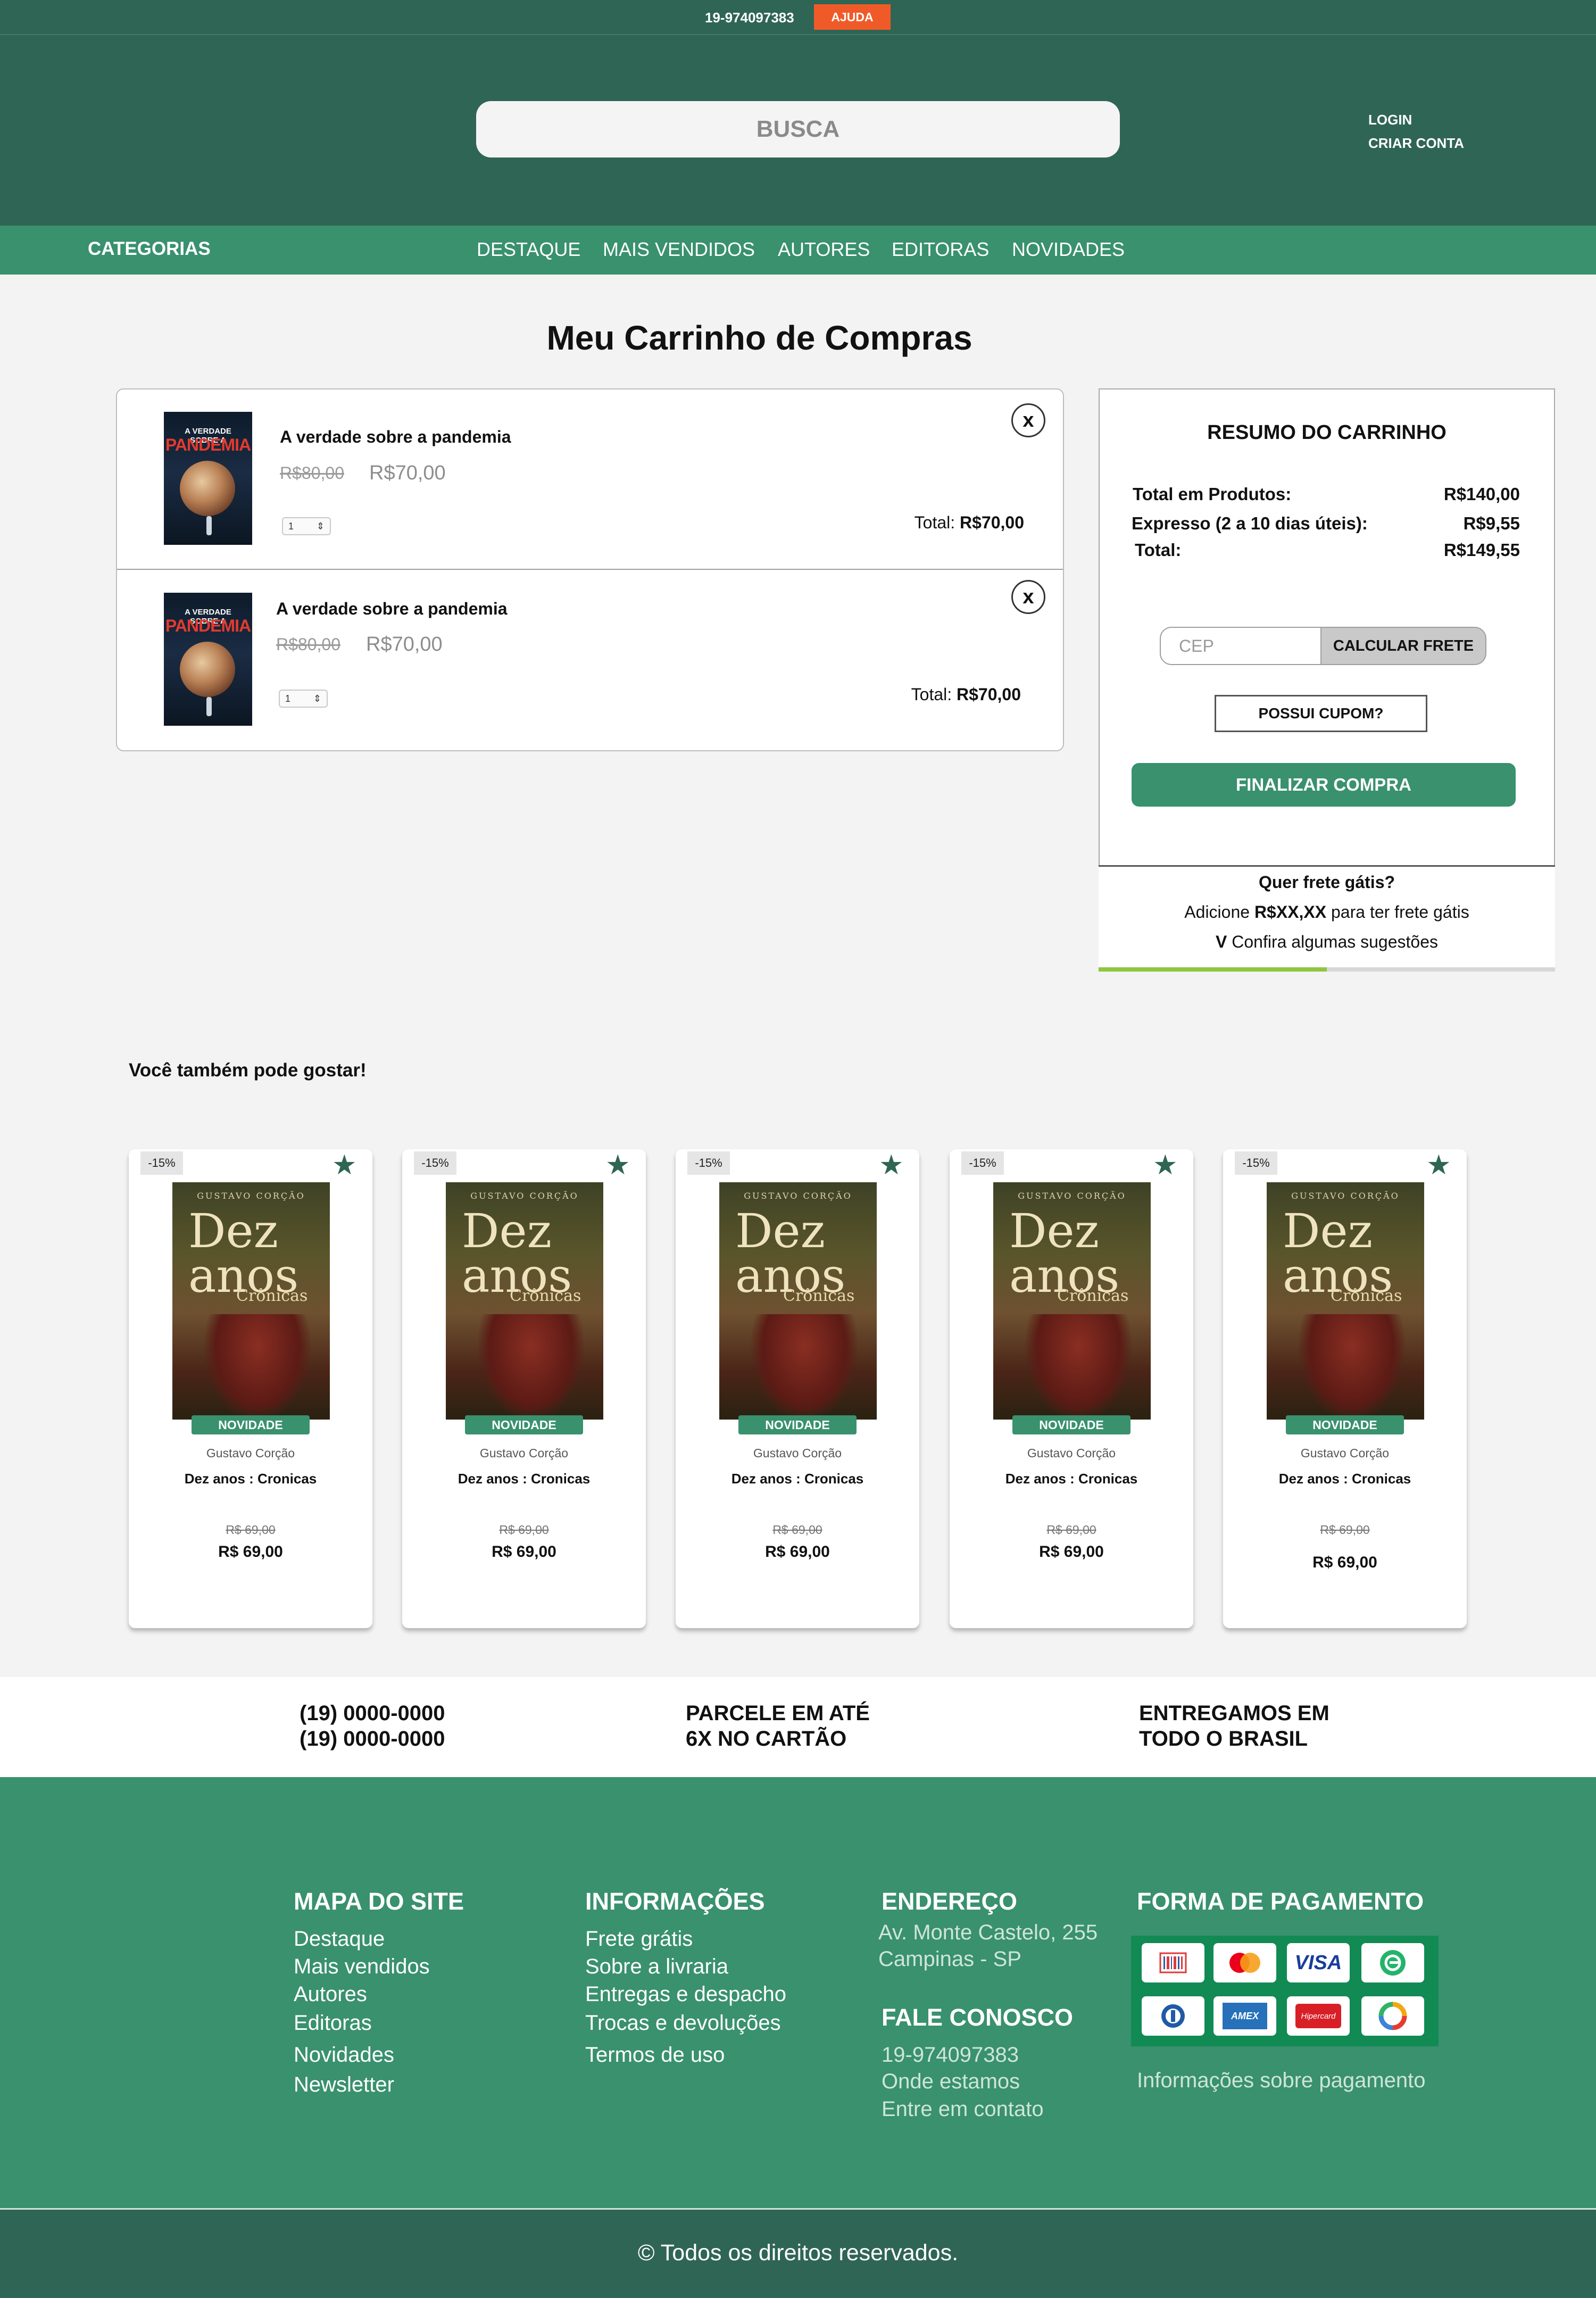  I want to click on payment-info-link: Informações sobre pagamento, so click(1282, 2081).